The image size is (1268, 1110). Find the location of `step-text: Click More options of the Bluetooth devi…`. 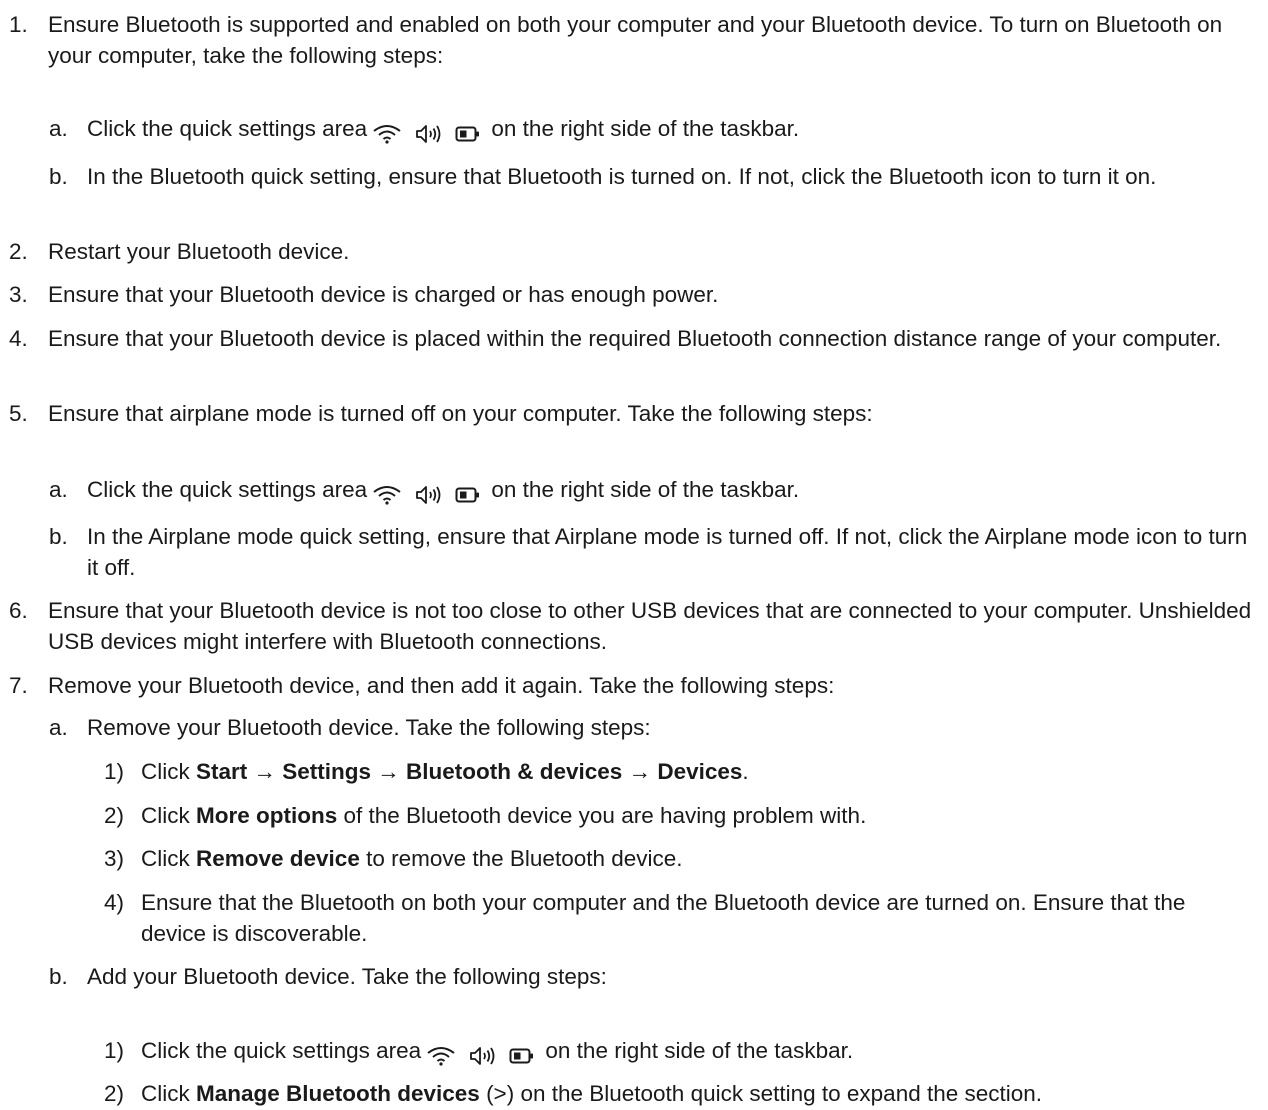

step-text: Click More options of the Bluetooth devi… is located at coordinates (698, 815).